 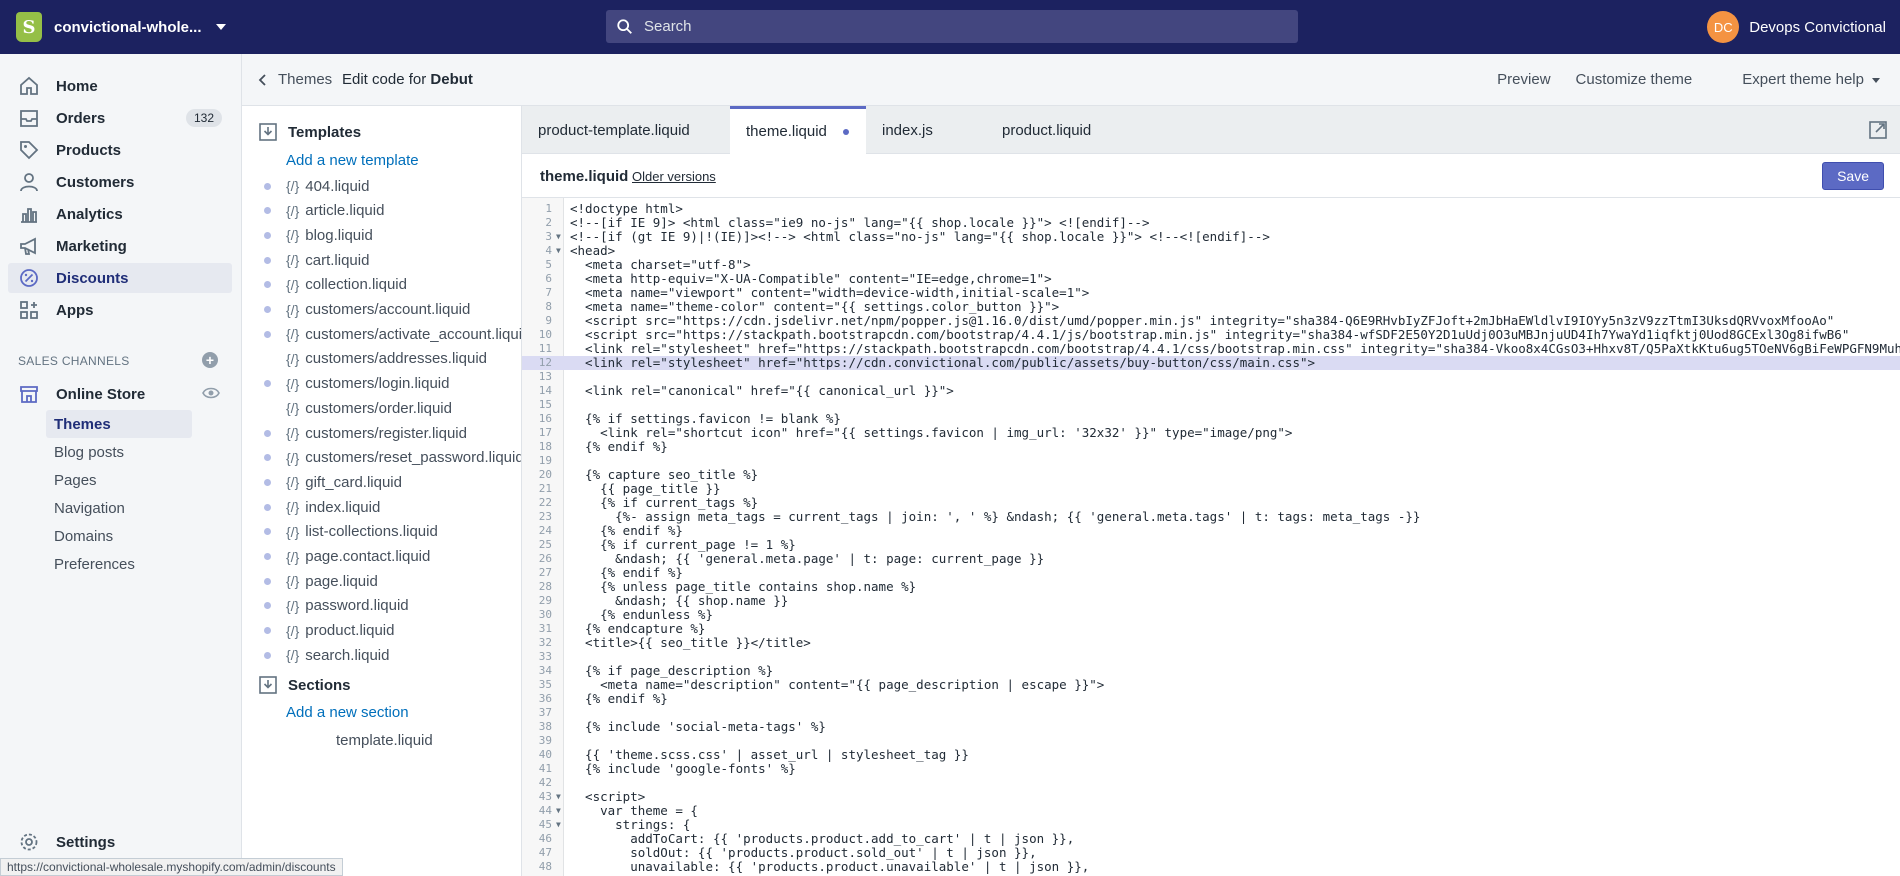 What do you see at coordinates (119, 424) in the screenshot?
I see `sub-item-themes: Themes` at bounding box center [119, 424].